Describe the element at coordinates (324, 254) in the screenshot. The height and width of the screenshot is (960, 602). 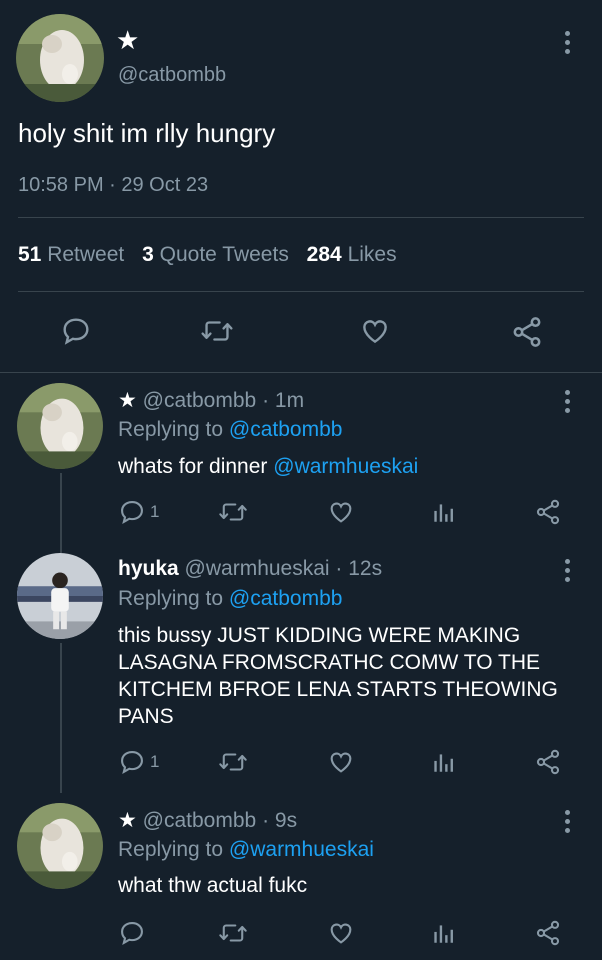
I see `likes-count: 284` at that location.